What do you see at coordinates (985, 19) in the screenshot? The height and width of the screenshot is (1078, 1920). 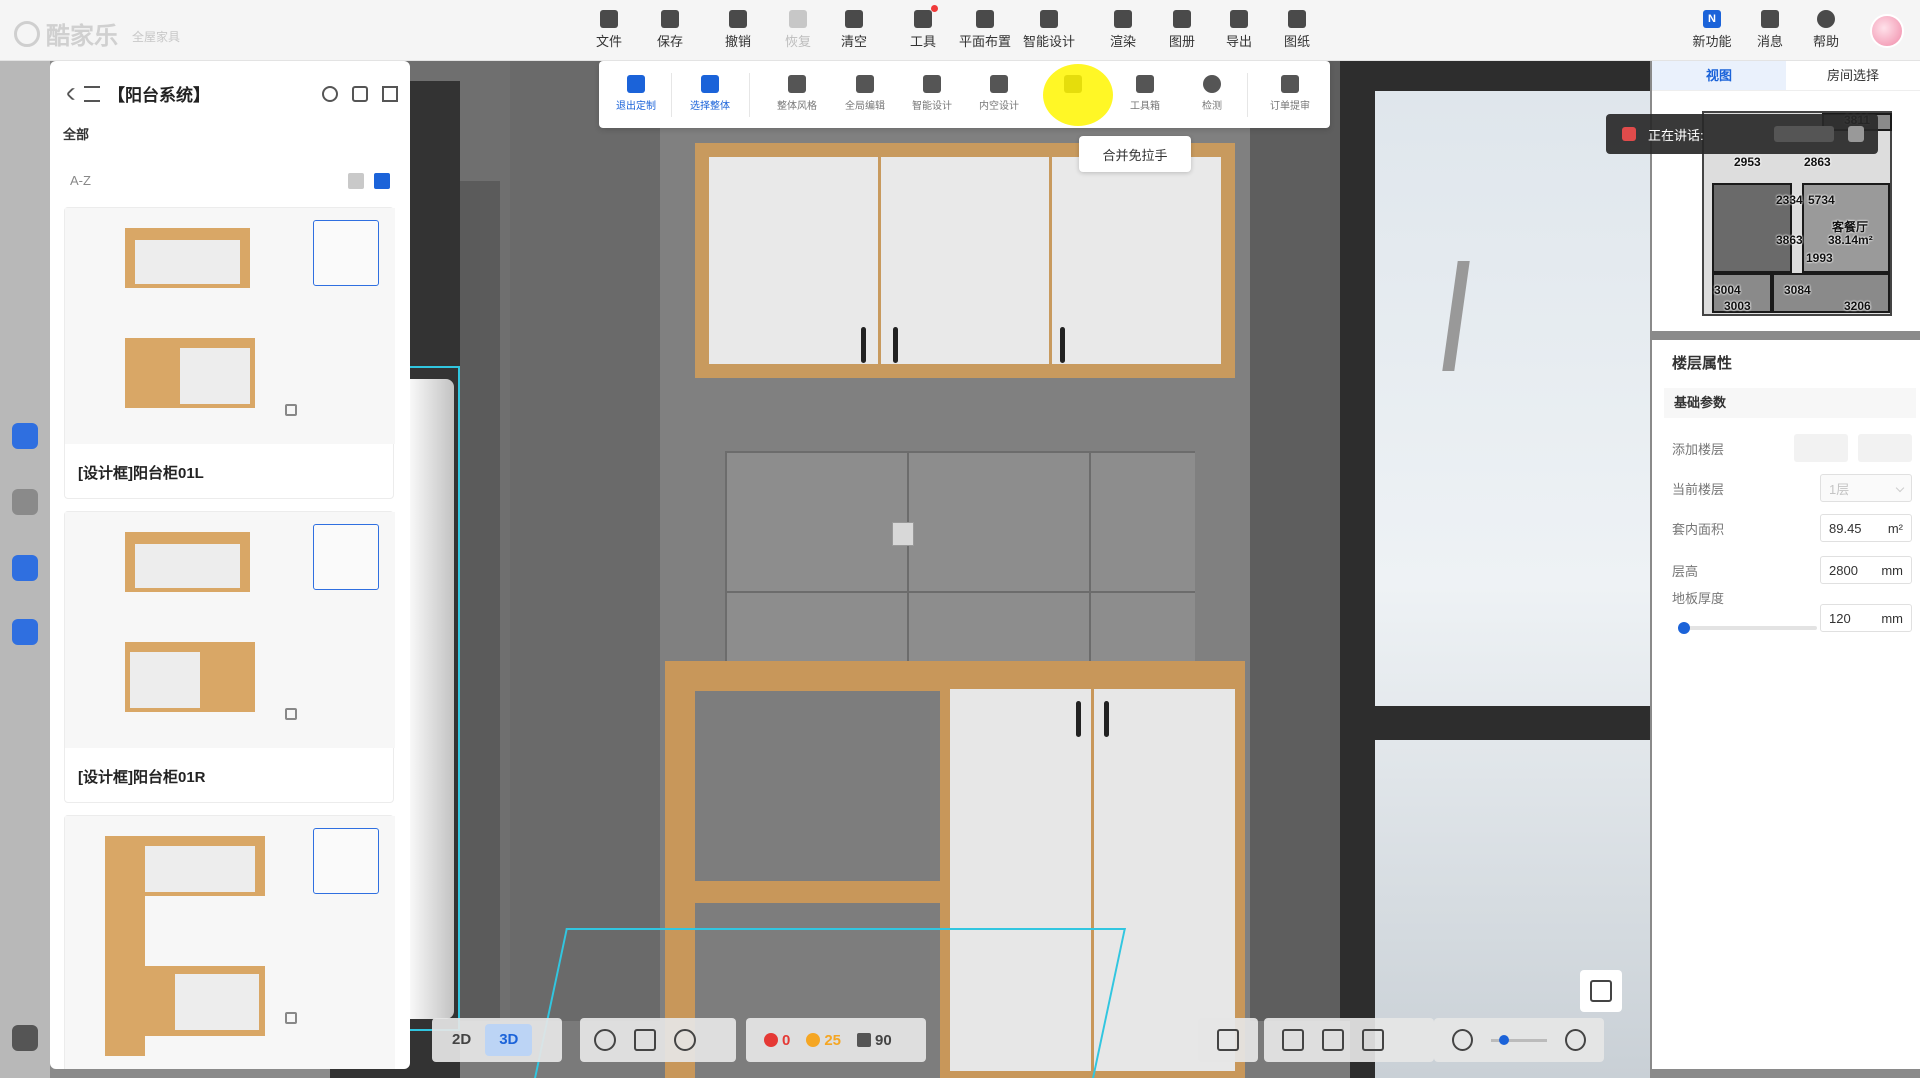 I see `layout-icon` at bounding box center [985, 19].